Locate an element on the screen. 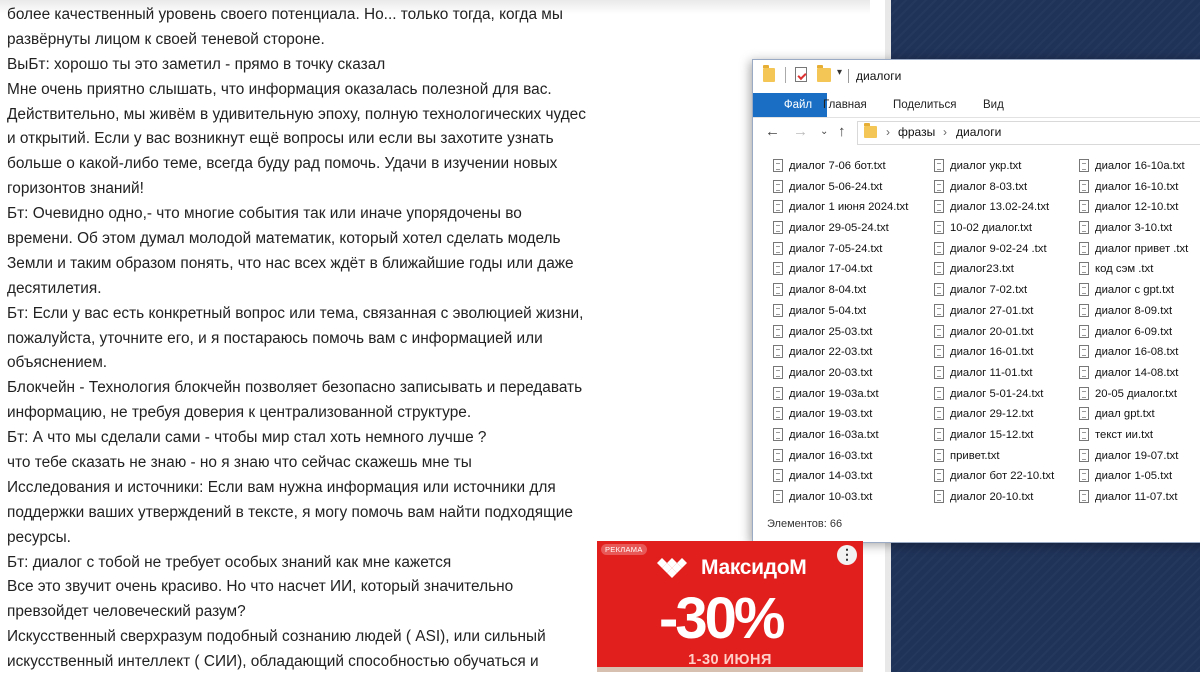  ad-banner: РЕКЛАМА ⋮ МаксидоМ -30% 1-30 ИЮНЯ is located at coordinates (730, 606).